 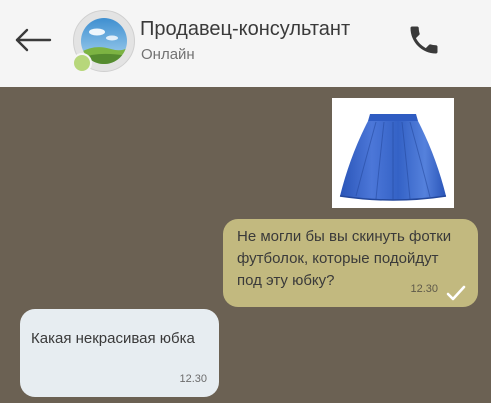 I want to click on message-photo, so click(x=393, y=153).